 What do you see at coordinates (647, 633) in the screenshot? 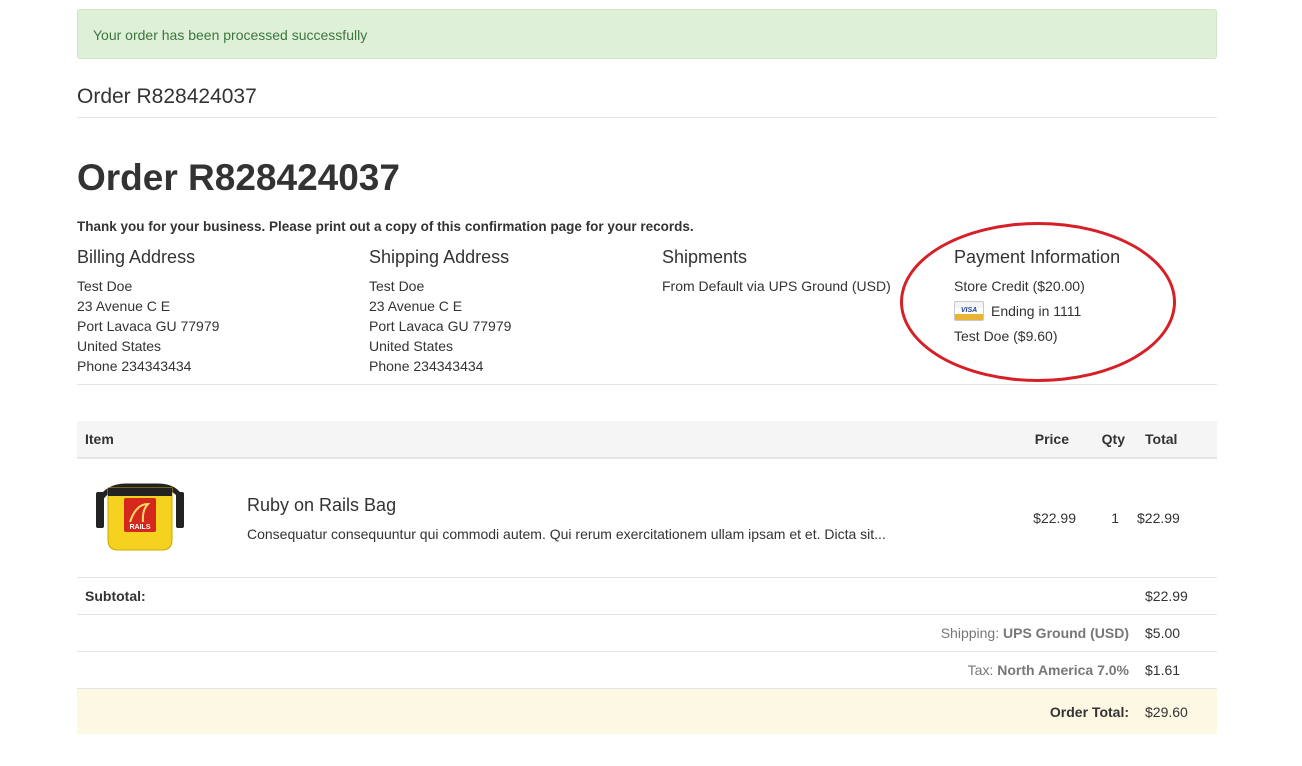
I see `shipping-row: Shipping: UPS Ground (USD) $5.00` at bounding box center [647, 633].